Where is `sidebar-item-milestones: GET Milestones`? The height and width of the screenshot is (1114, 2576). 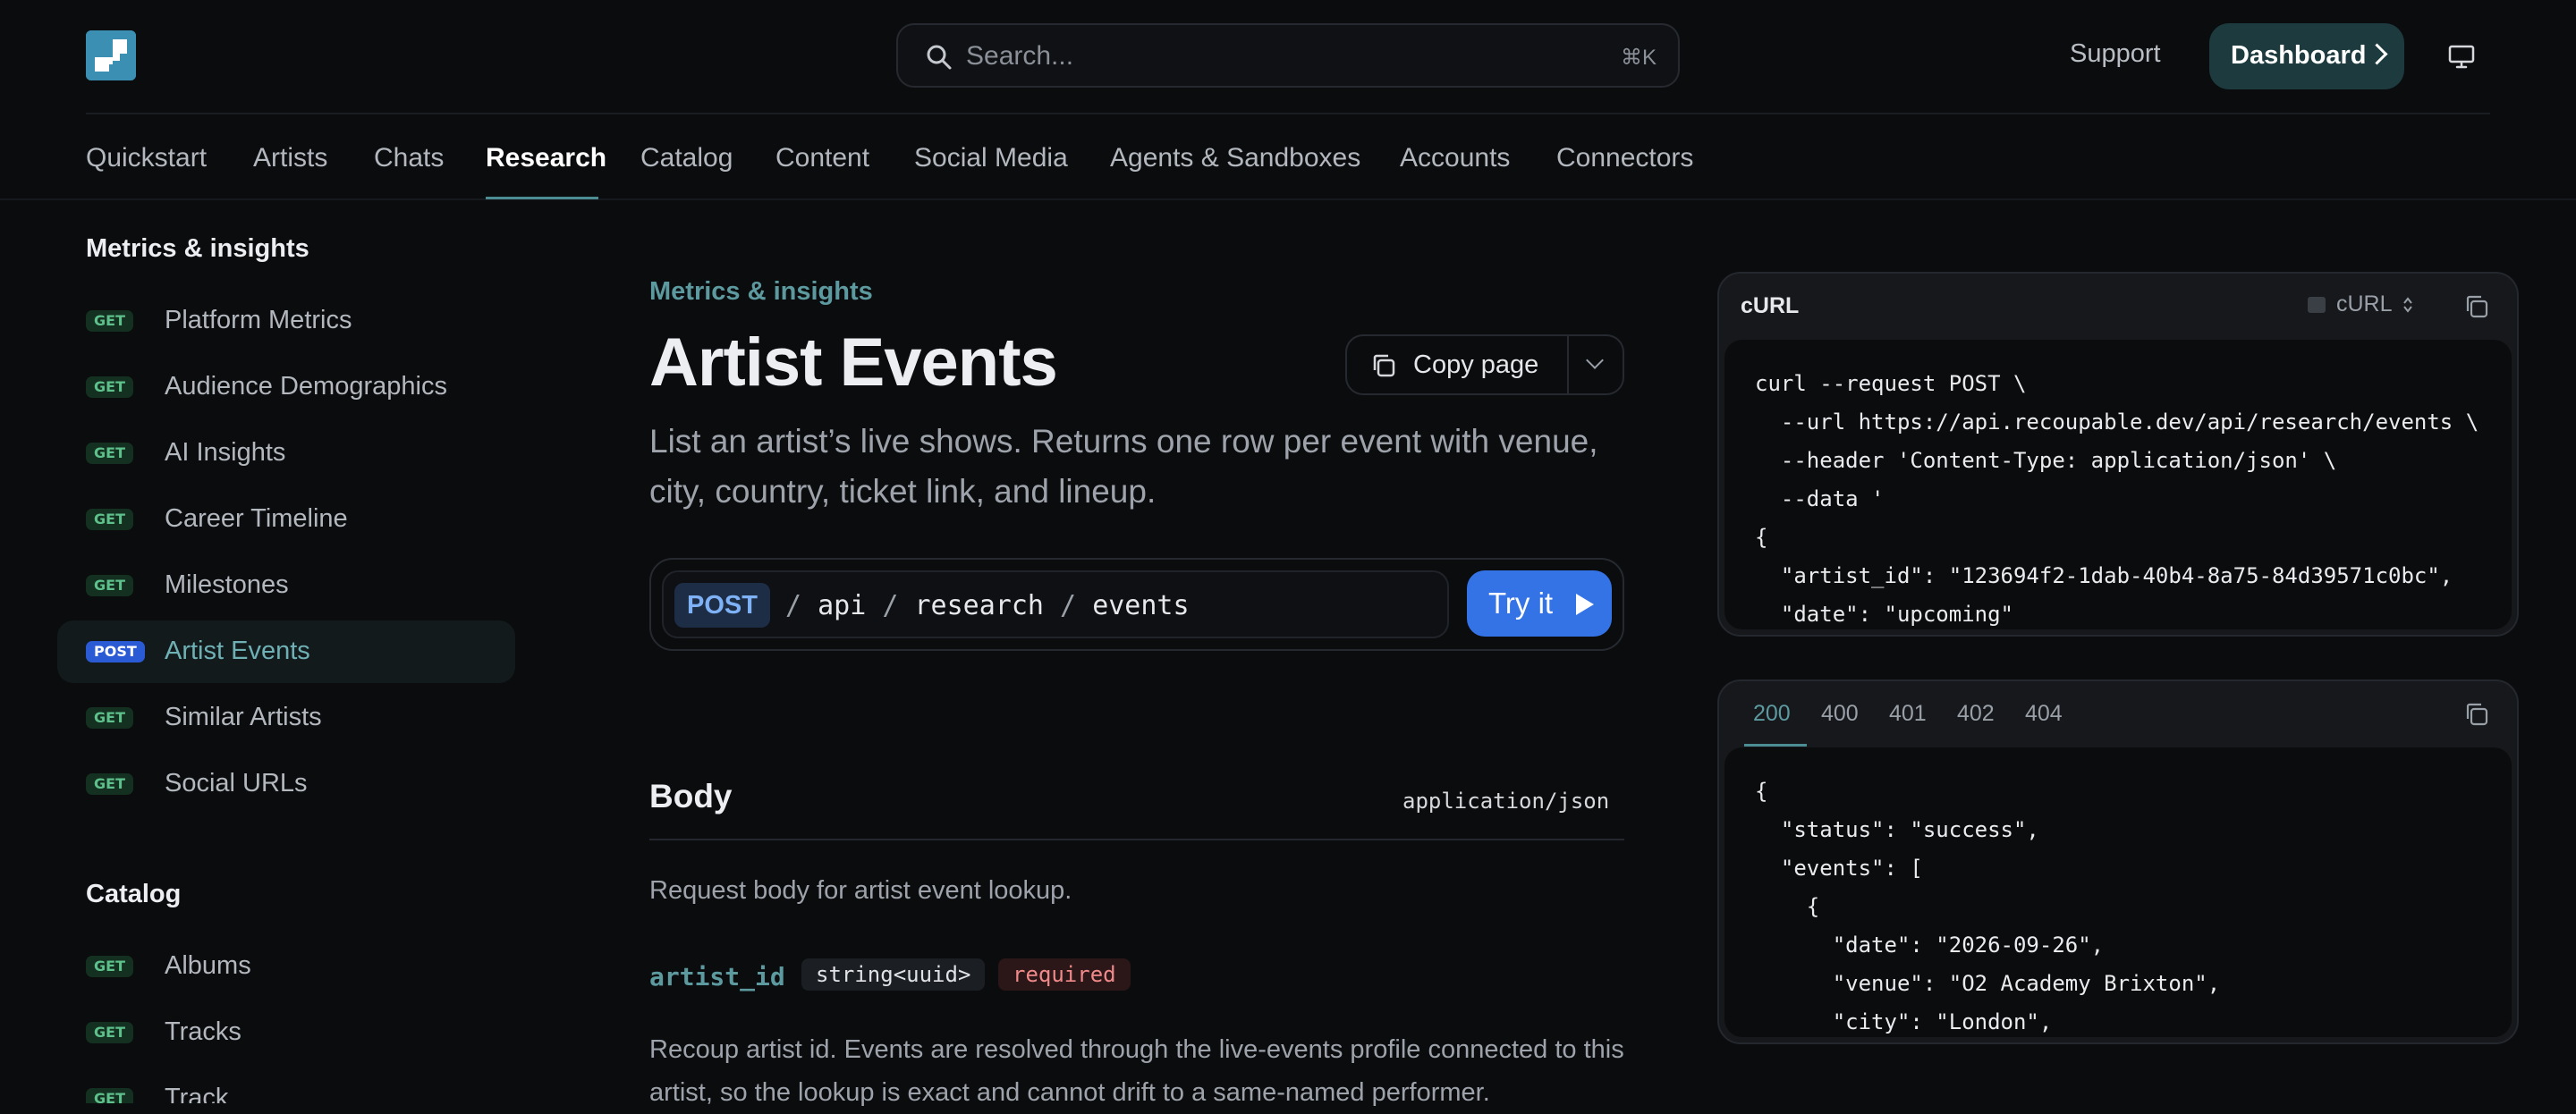 sidebar-item-milestones: GET Milestones is located at coordinates (286, 585).